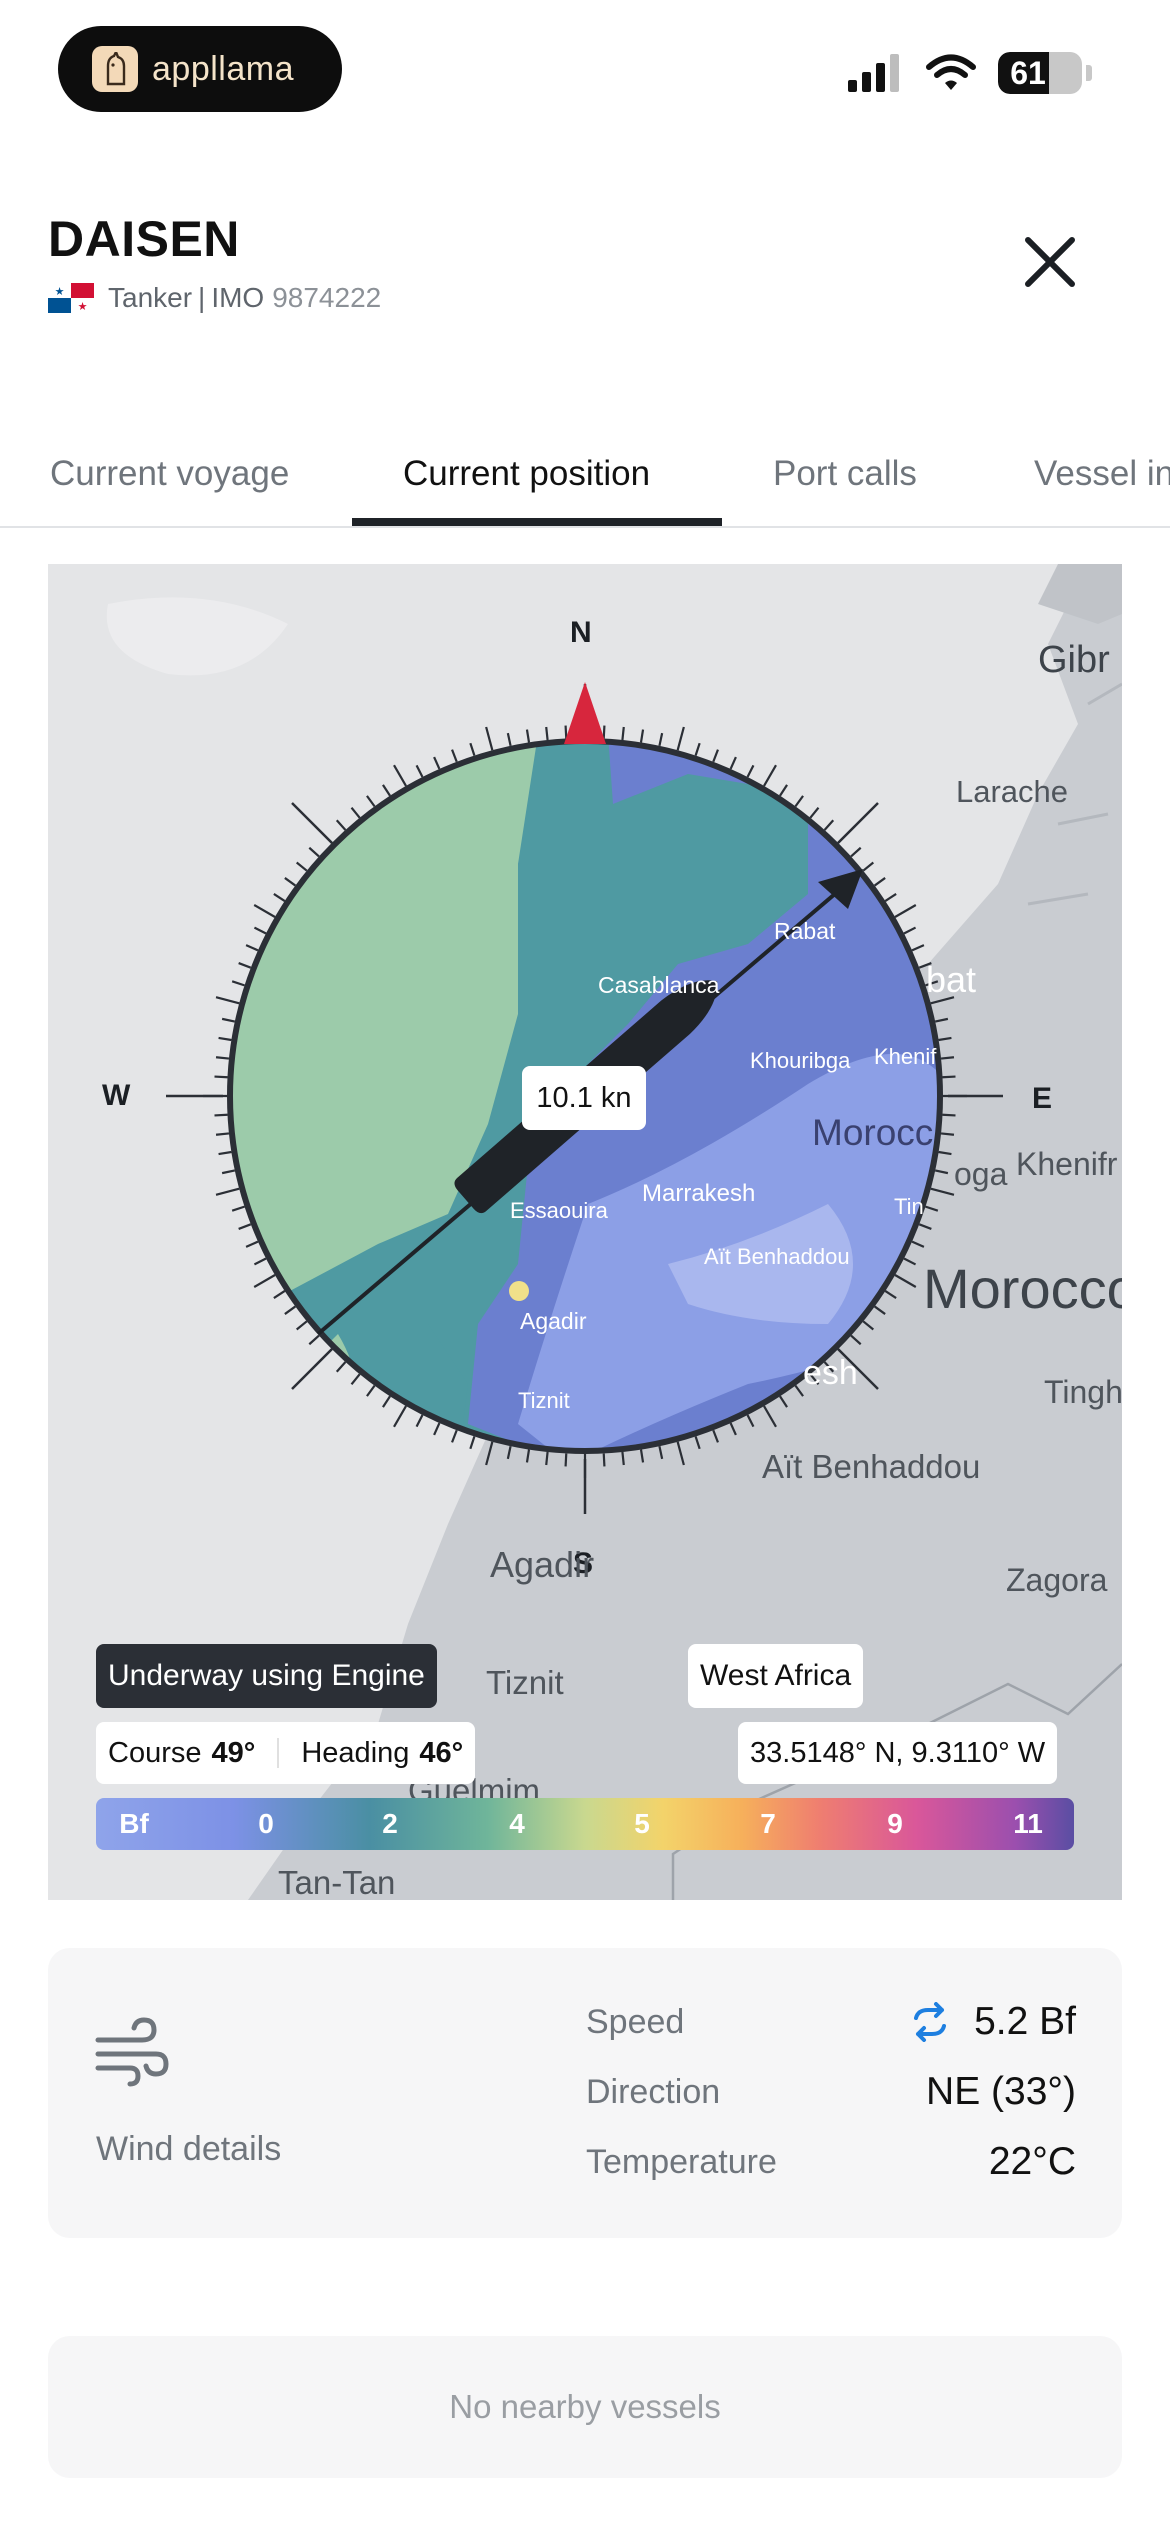  I want to click on battery-icon: 61, so click(1040, 73).